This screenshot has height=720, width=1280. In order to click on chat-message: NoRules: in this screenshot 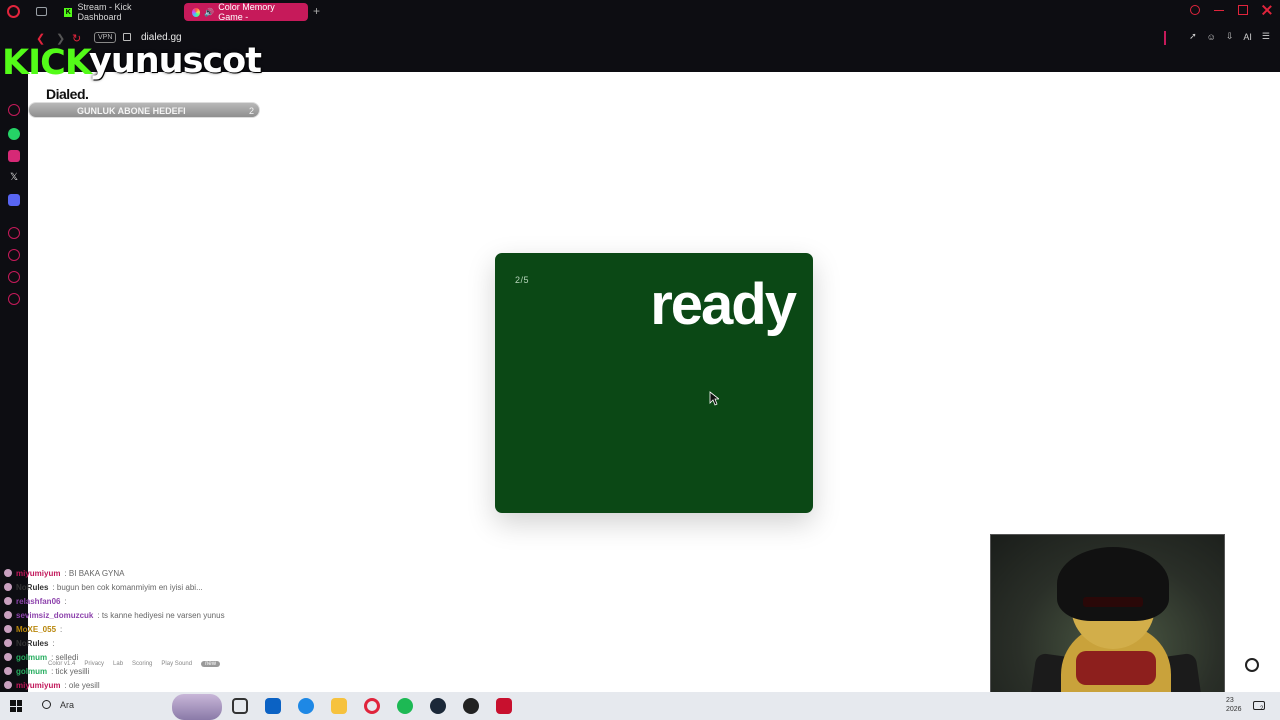, I will do `click(130, 643)`.